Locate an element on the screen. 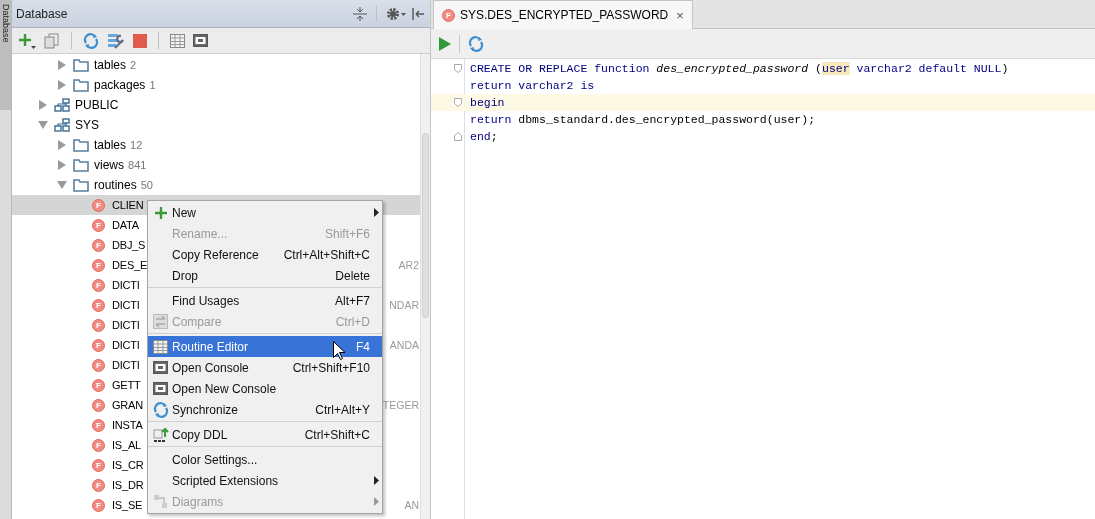 This screenshot has height=519, width=1095. item-count: 841 is located at coordinates (137, 165).